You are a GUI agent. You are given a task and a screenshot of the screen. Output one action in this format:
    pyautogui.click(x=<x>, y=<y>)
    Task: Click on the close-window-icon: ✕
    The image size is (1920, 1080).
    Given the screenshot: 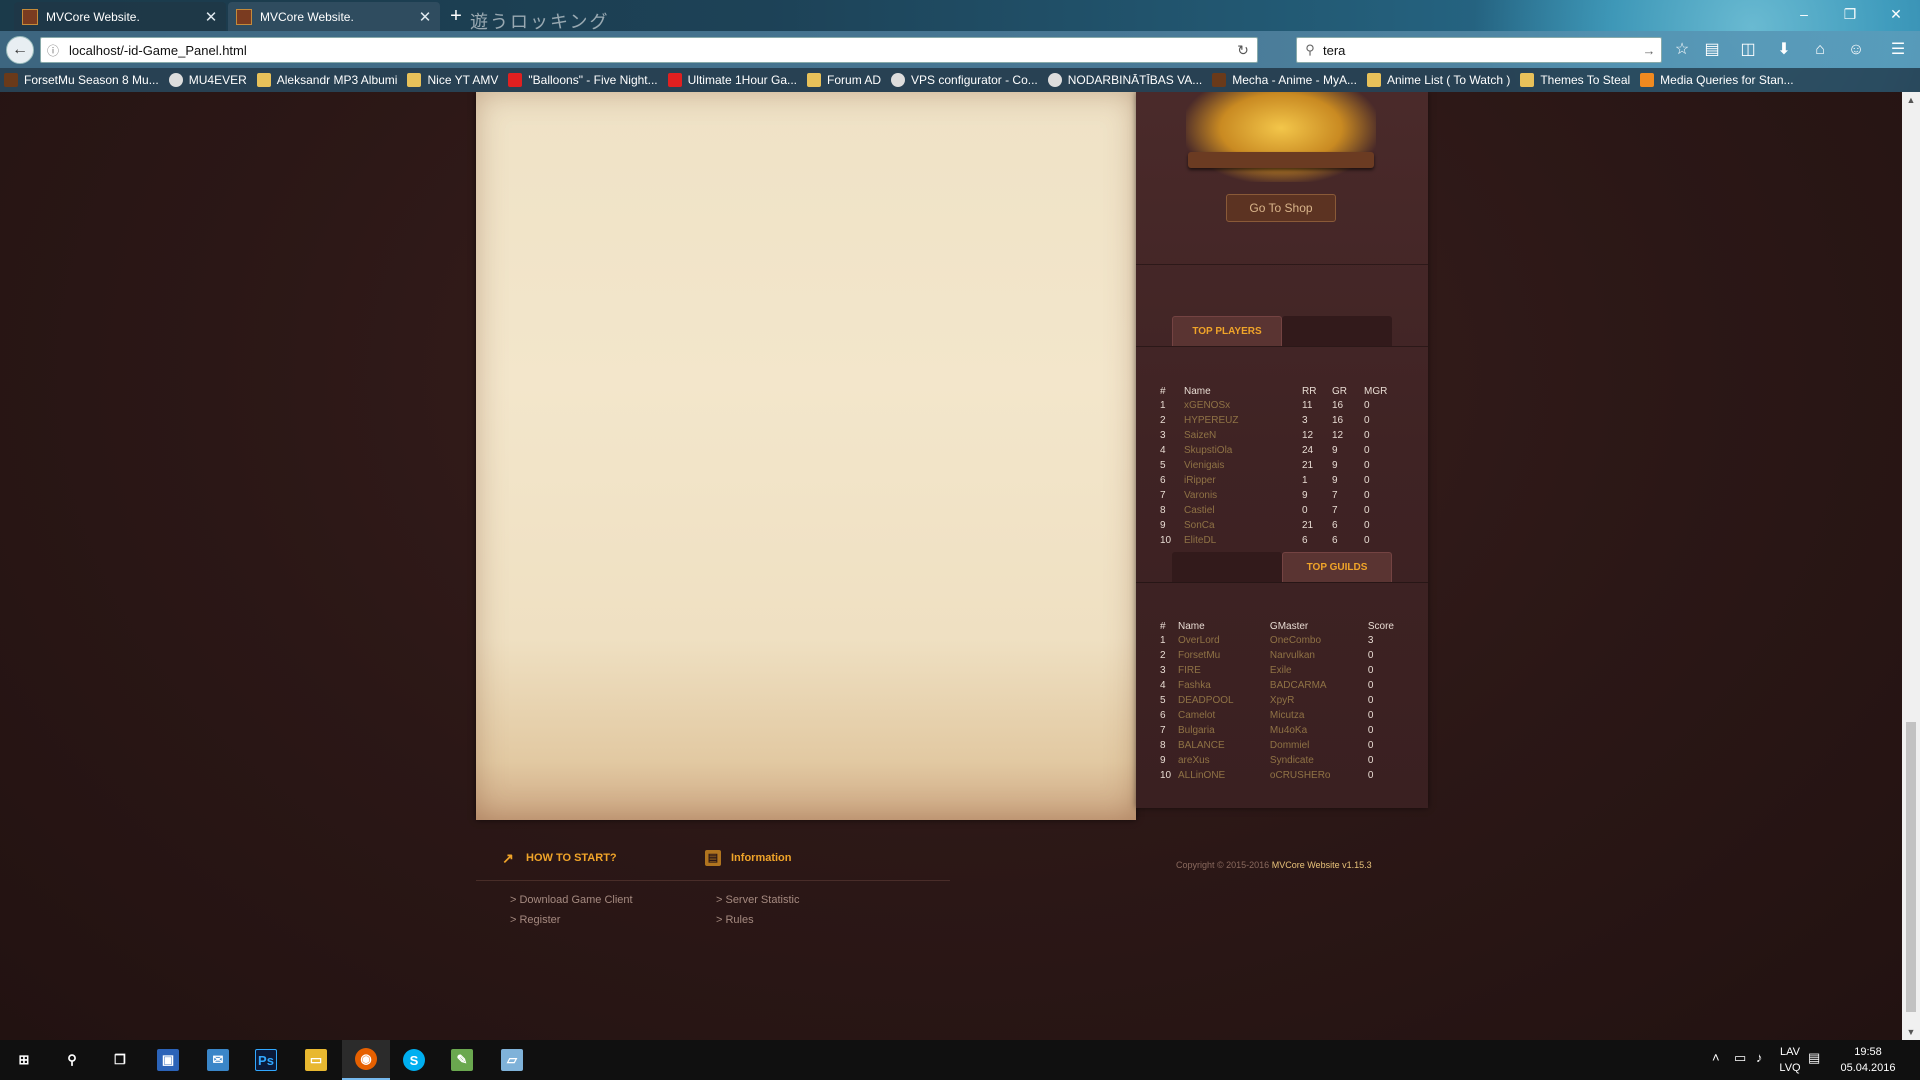 What is the action you would take?
    pyautogui.click(x=1896, y=14)
    